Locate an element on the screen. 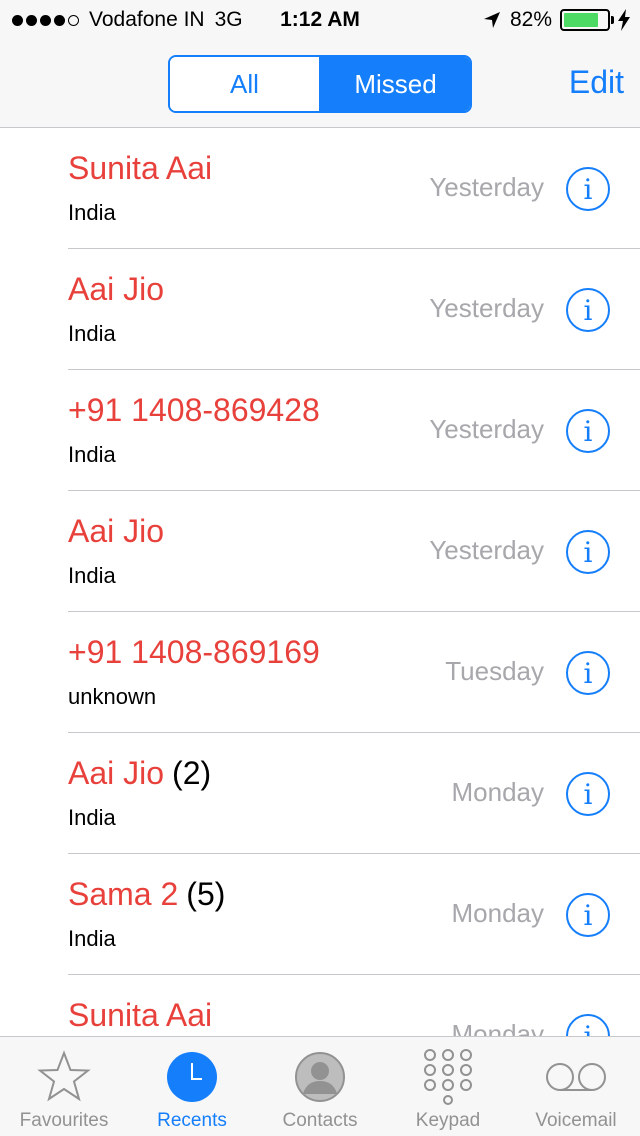  call-count: (2) is located at coordinates (192, 773).